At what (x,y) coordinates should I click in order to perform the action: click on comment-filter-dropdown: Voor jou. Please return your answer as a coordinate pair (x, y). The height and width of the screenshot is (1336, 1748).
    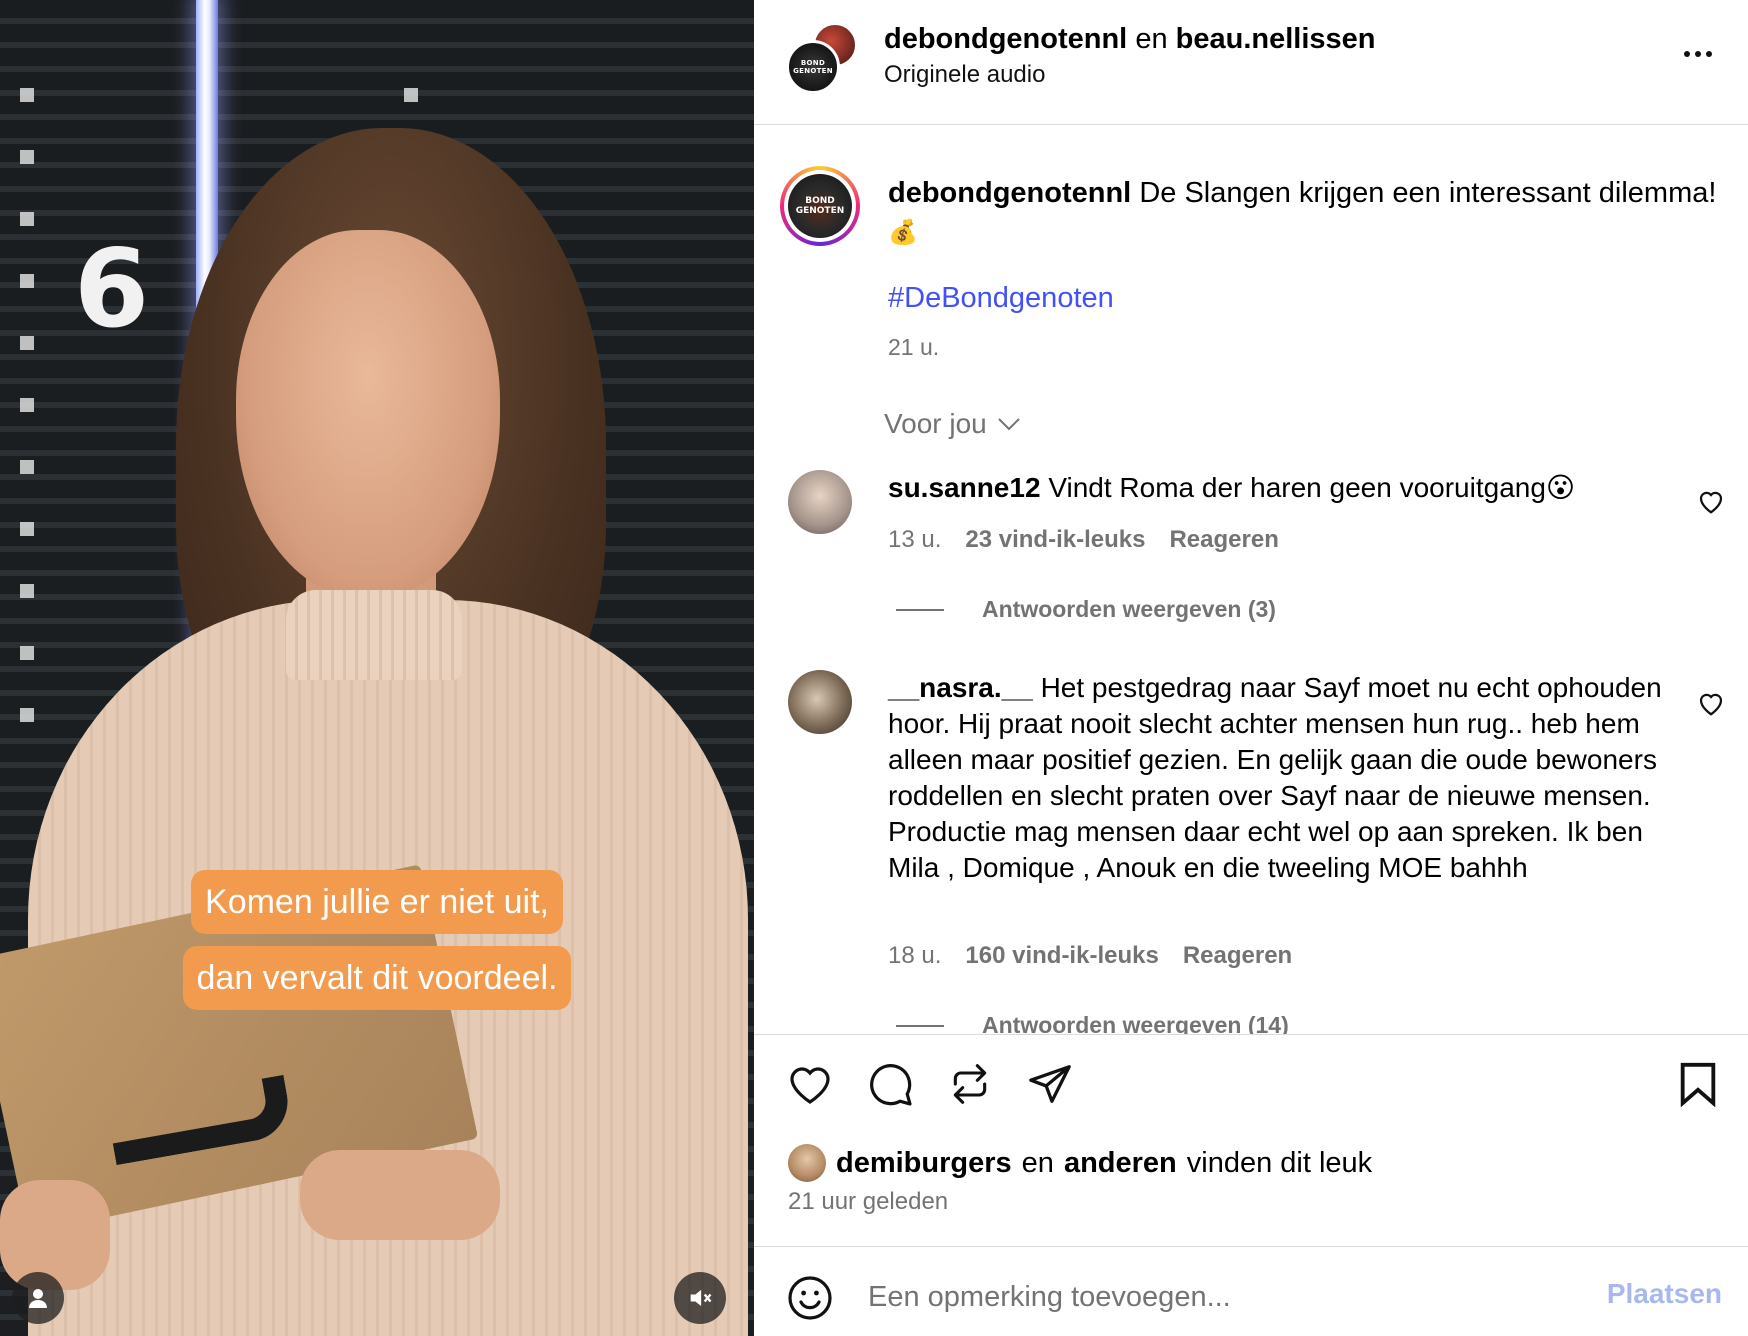
    Looking at the image, I should click on (952, 424).